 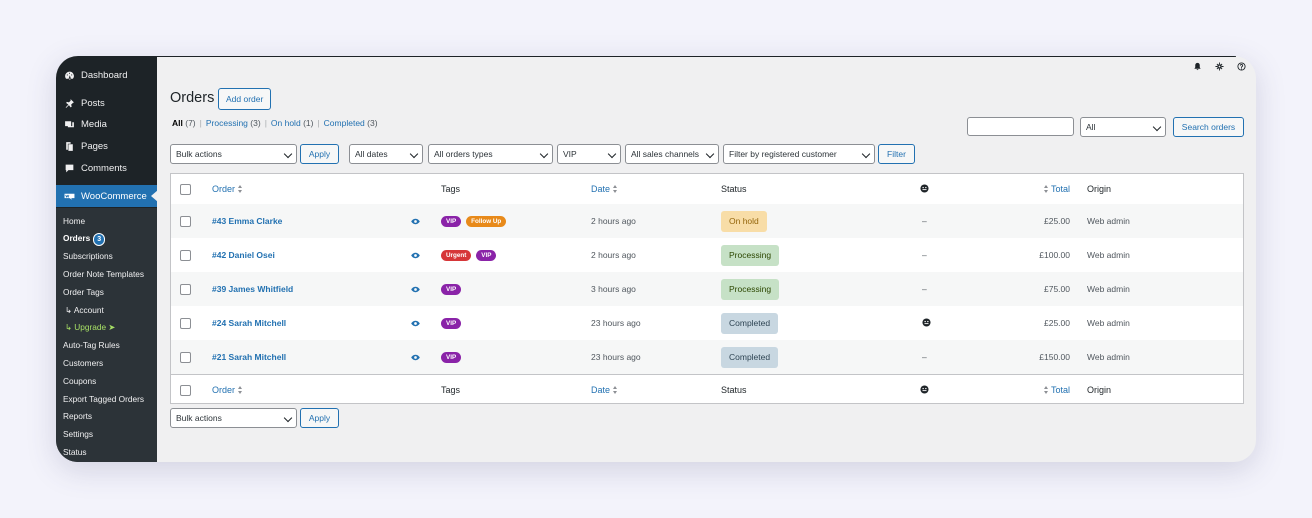 I want to click on tags-cell: Urgent VIP, so click(x=471, y=255).